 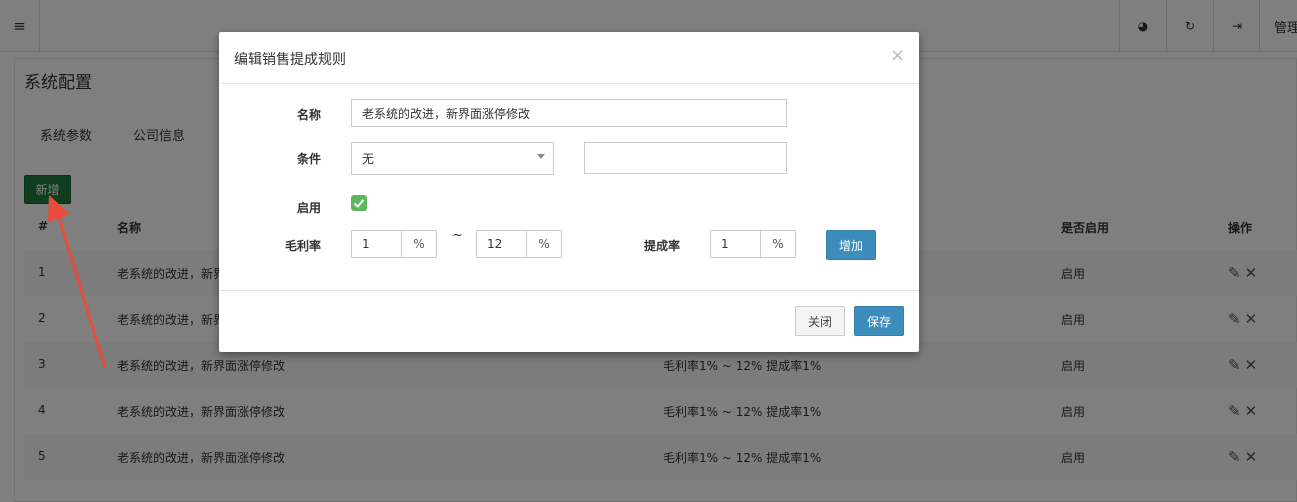 What do you see at coordinates (302, 246) in the screenshot?
I see `margin-rate-label: 毛利率` at bounding box center [302, 246].